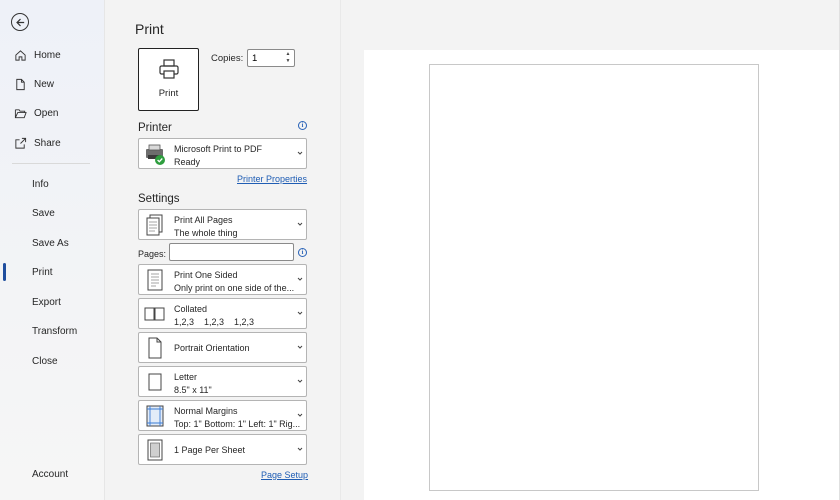  Describe the element at coordinates (288, 61) in the screenshot. I see `decrement-icon: ▼` at that location.